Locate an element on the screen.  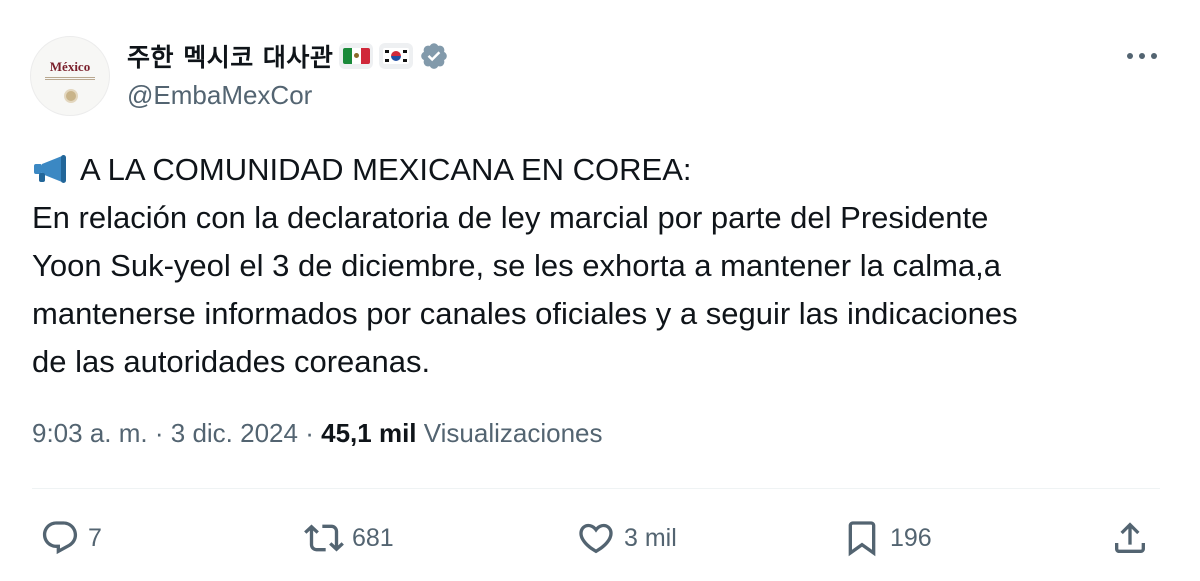
like-button: 3 mil is located at coordinates (626, 538).